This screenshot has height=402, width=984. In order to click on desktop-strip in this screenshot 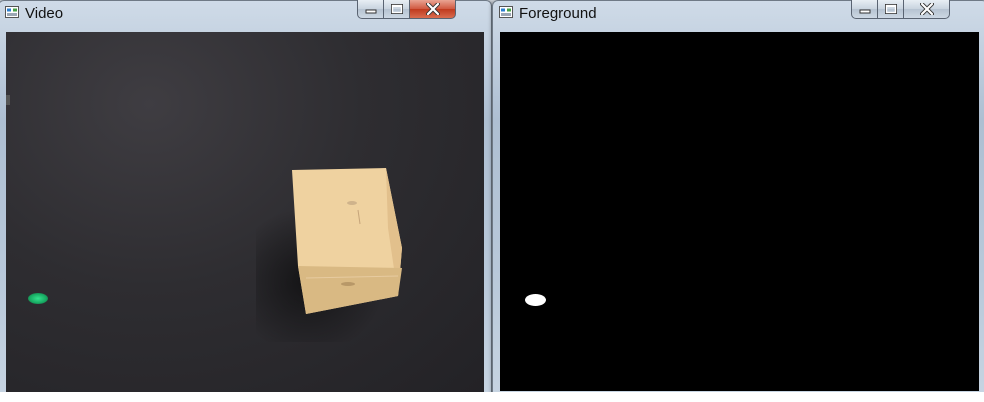, I will do `click(492, 397)`.